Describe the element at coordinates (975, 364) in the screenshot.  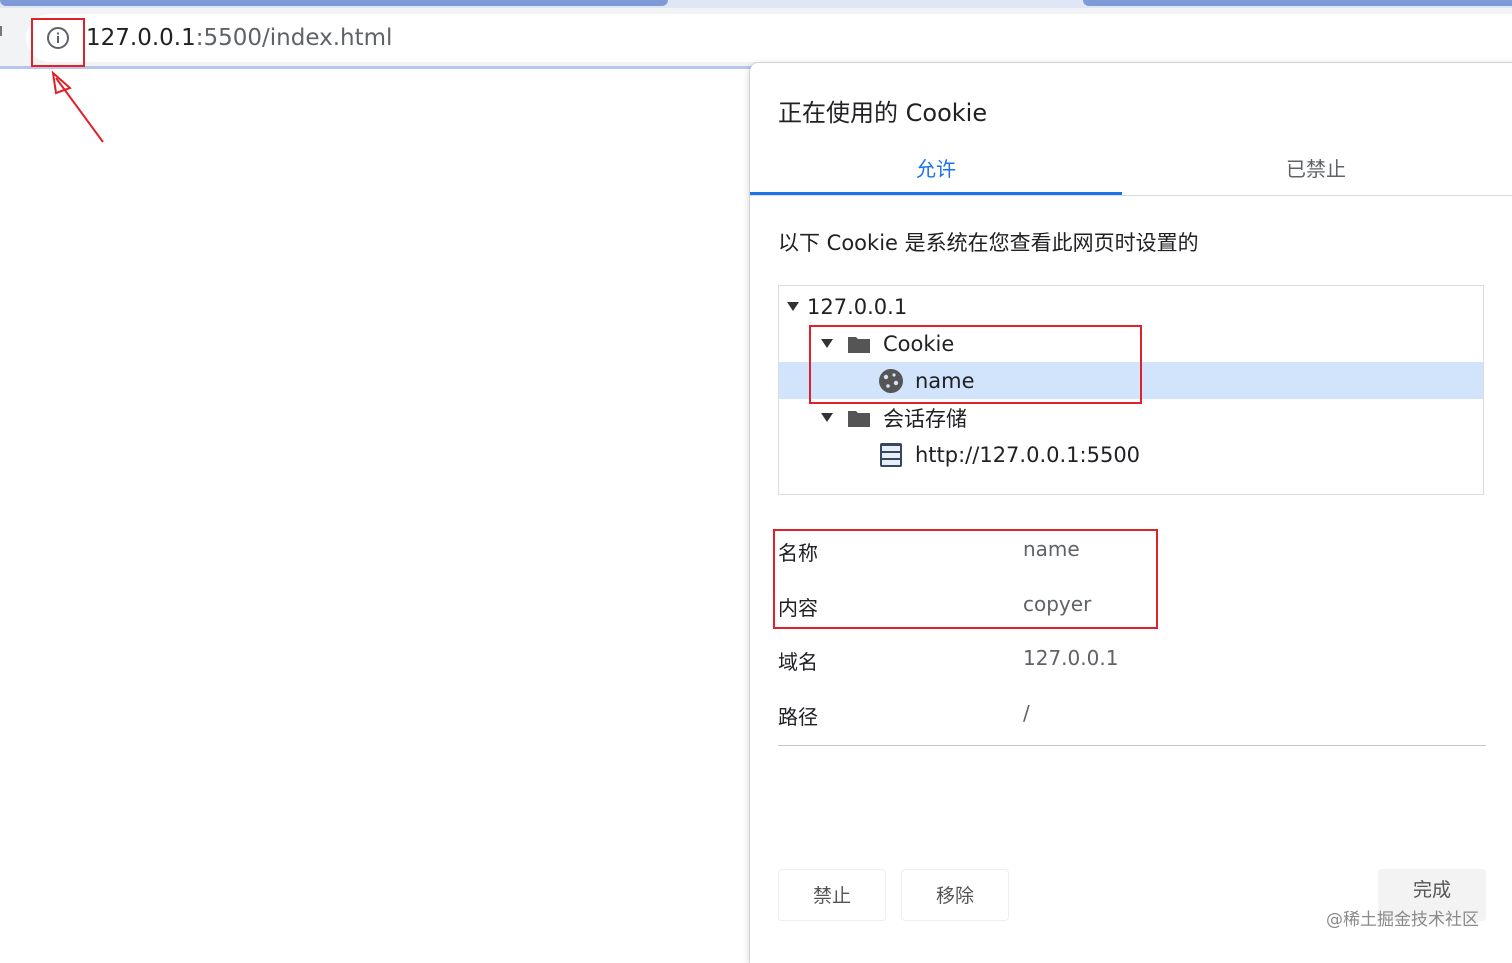
I see `annotation-box-cookie` at that location.